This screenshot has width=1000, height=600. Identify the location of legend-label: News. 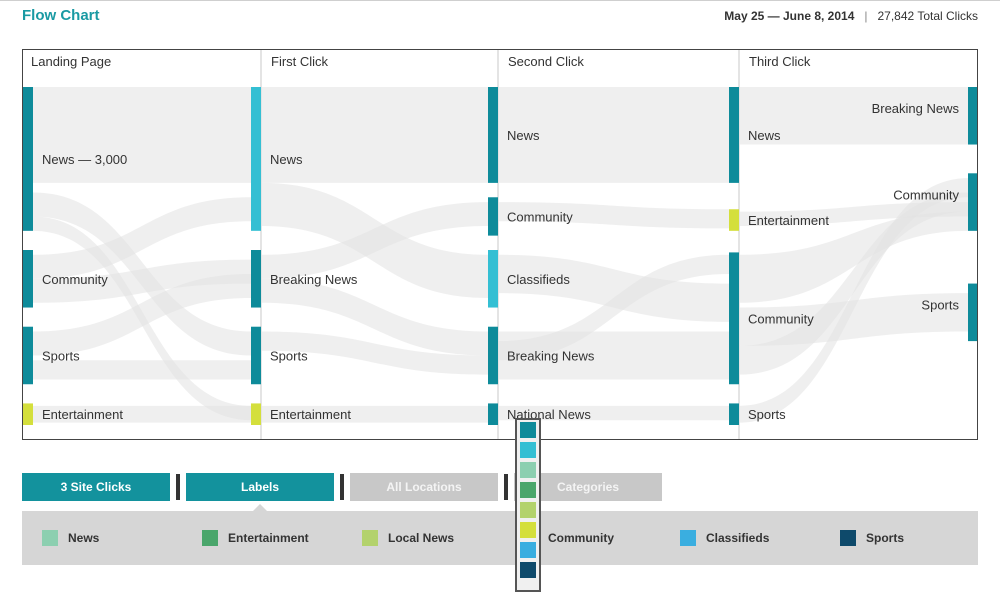
(84, 538).